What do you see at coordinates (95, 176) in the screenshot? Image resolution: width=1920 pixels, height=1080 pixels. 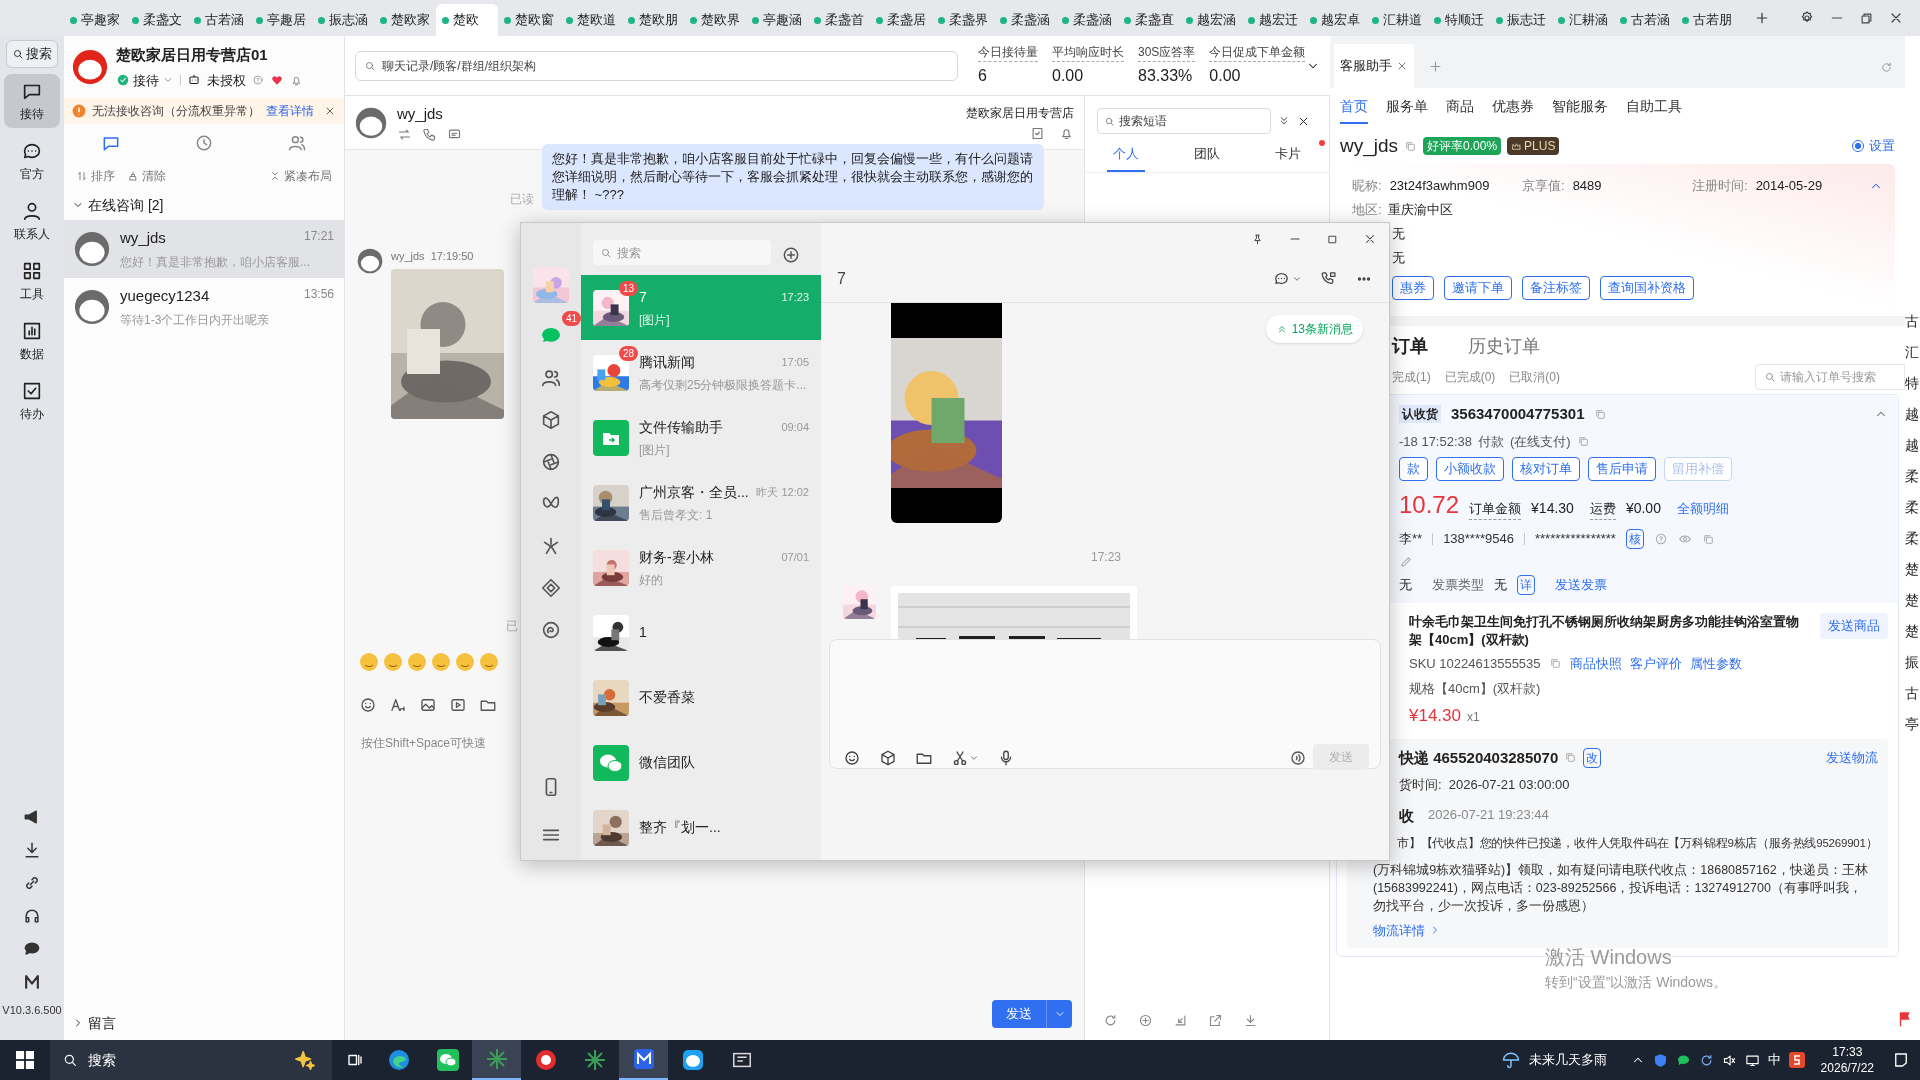 I see `list-action: 排序` at bounding box center [95, 176].